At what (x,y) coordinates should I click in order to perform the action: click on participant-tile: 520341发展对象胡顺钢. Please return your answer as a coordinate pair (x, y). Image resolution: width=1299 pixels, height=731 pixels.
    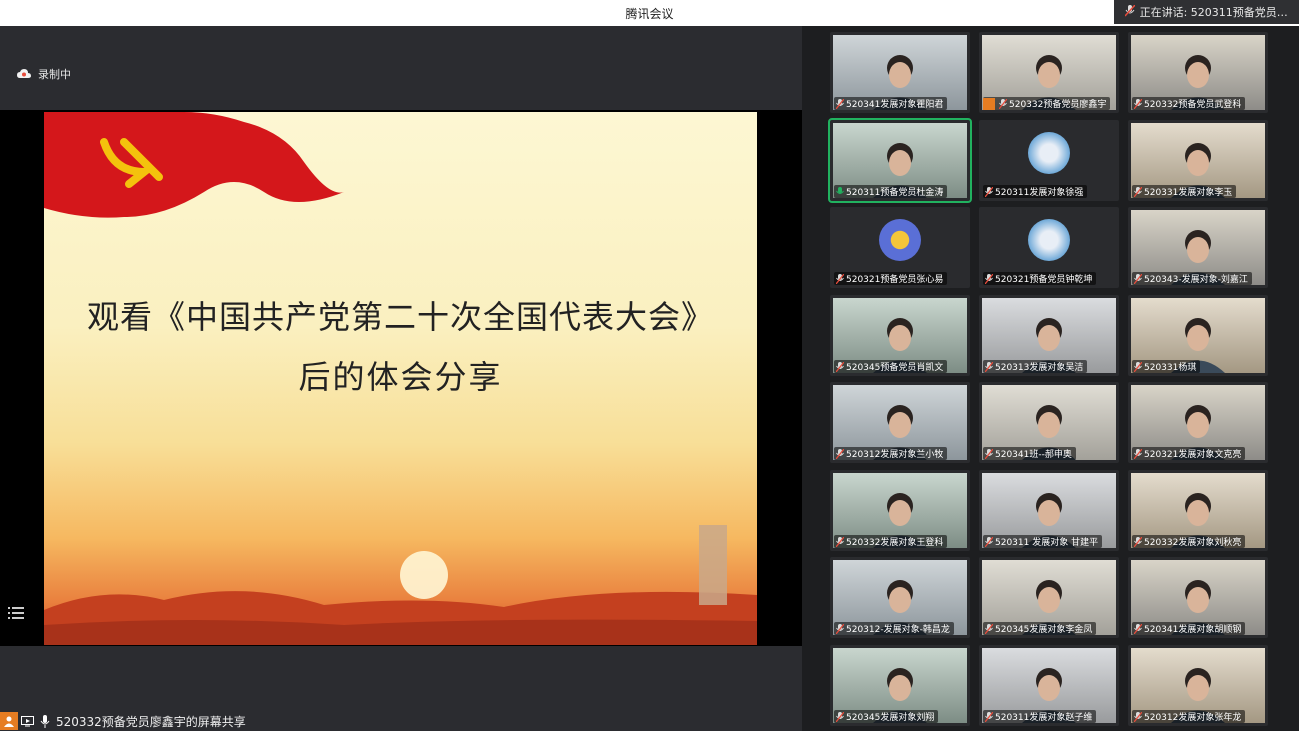
    Looking at the image, I should click on (1198, 597).